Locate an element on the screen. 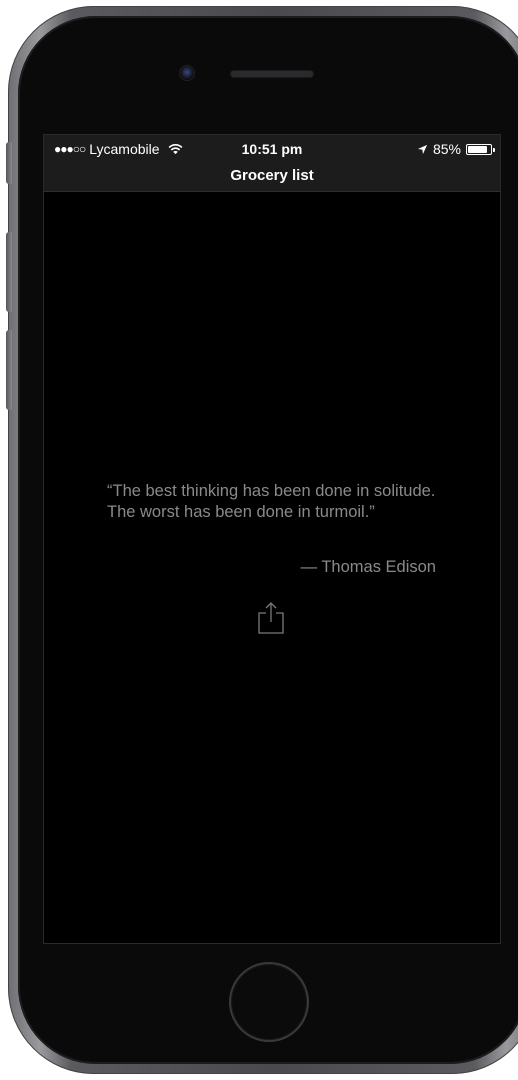  page-title: Grocery list is located at coordinates (272, 175).